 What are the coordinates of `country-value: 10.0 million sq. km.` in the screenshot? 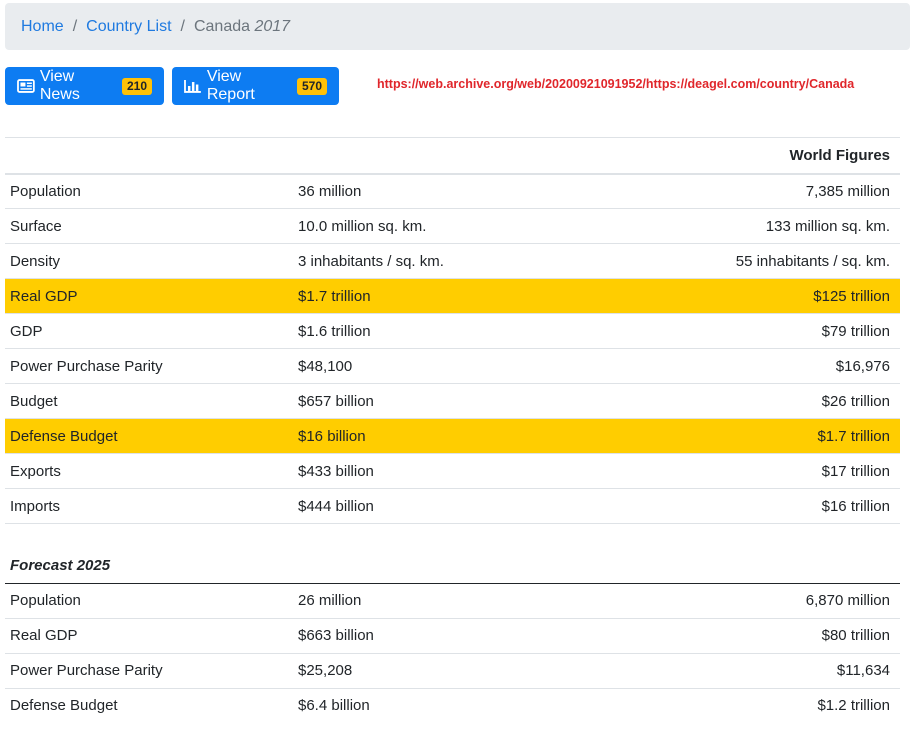 It's located at (448, 226).